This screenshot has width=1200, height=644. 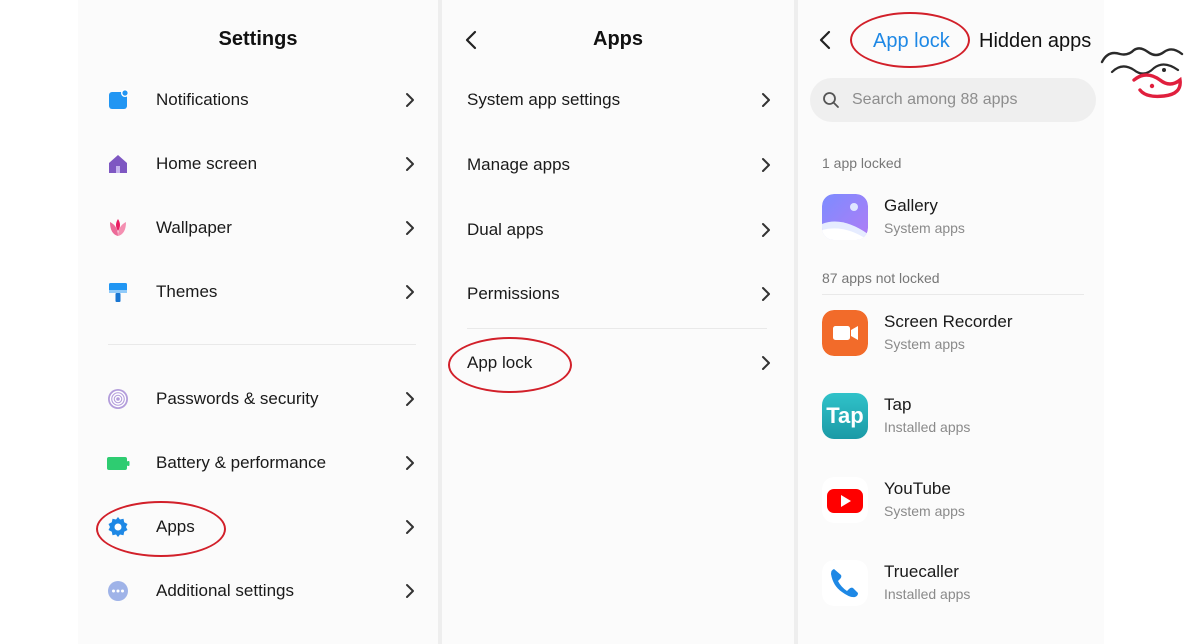 What do you see at coordinates (951, 333) in the screenshot?
I see `app-row-screen-recorder: Screen Recorder System apps` at bounding box center [951, 333].